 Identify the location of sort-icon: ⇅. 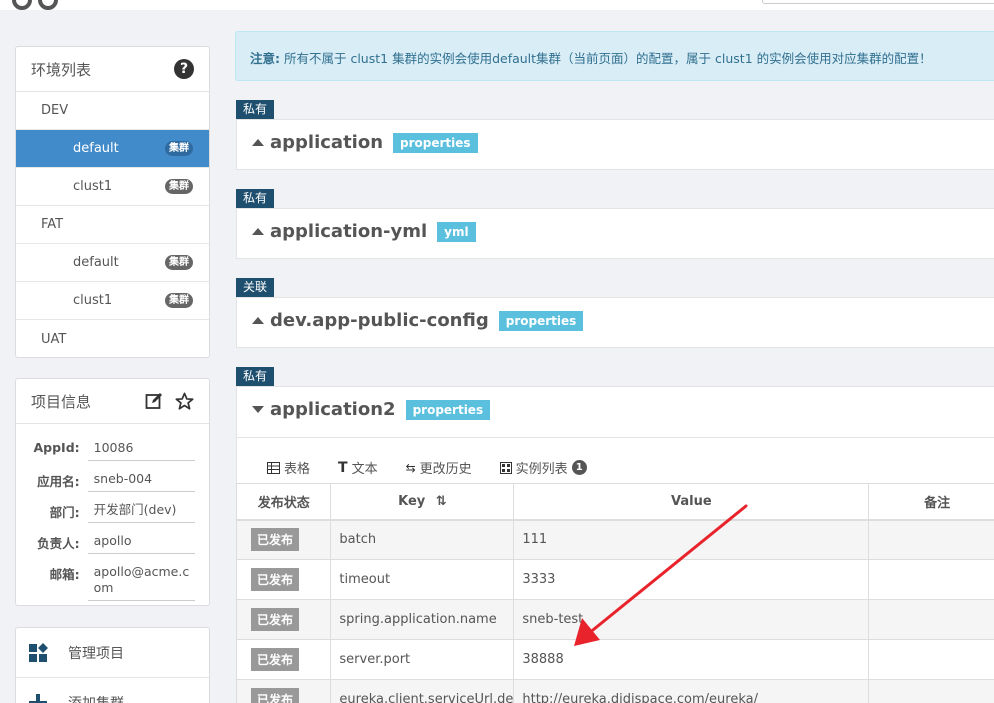
(441, 501).